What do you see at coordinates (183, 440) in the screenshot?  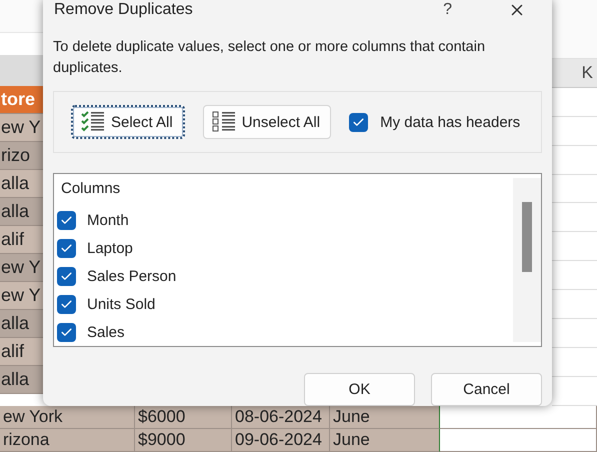 I see `table-cell: $9000` at bounding box center [183, 440].